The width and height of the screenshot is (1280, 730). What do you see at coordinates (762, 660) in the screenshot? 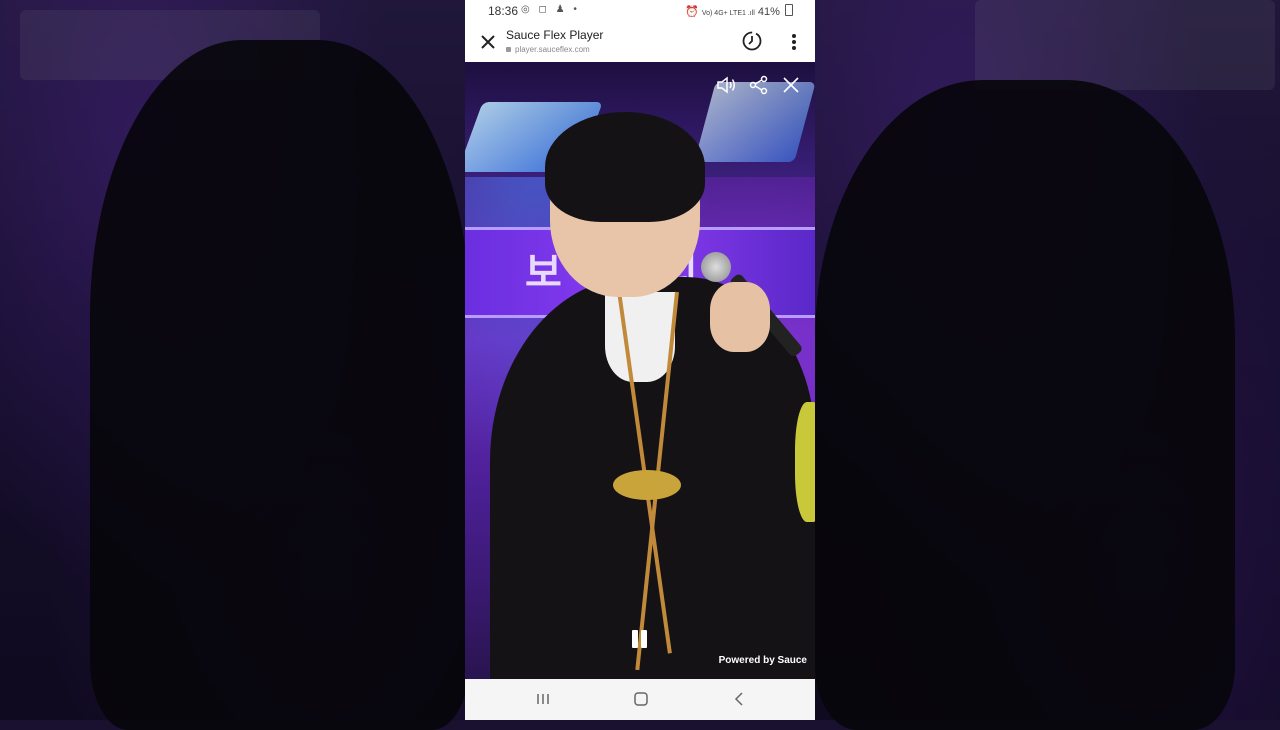
I see `powered-by-label: Powered by Sauce` at bounding box center [762, 660].